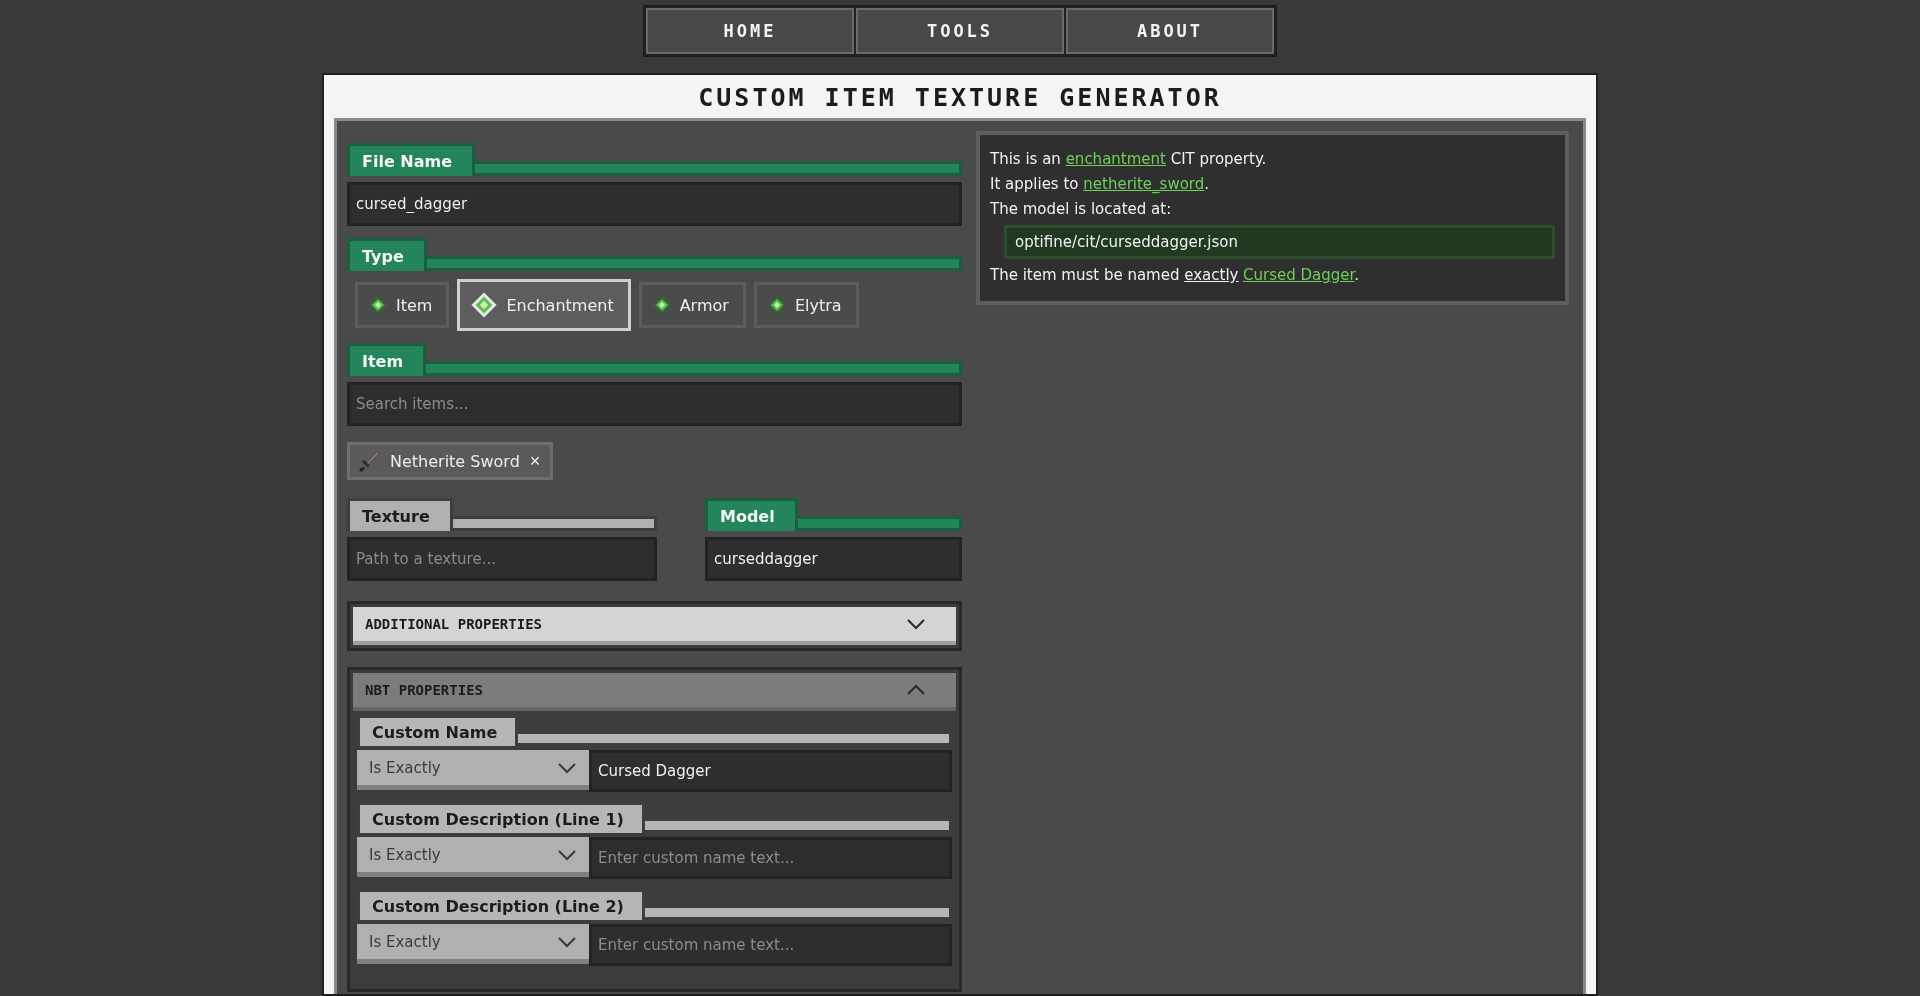 Image resolution: width=1920 pixels, height=996 pixels. What do you see at coordinates (654, 204) in the screenshot?
I see `file-name-field: cursed_dagger` at bounding box center [654, 204].